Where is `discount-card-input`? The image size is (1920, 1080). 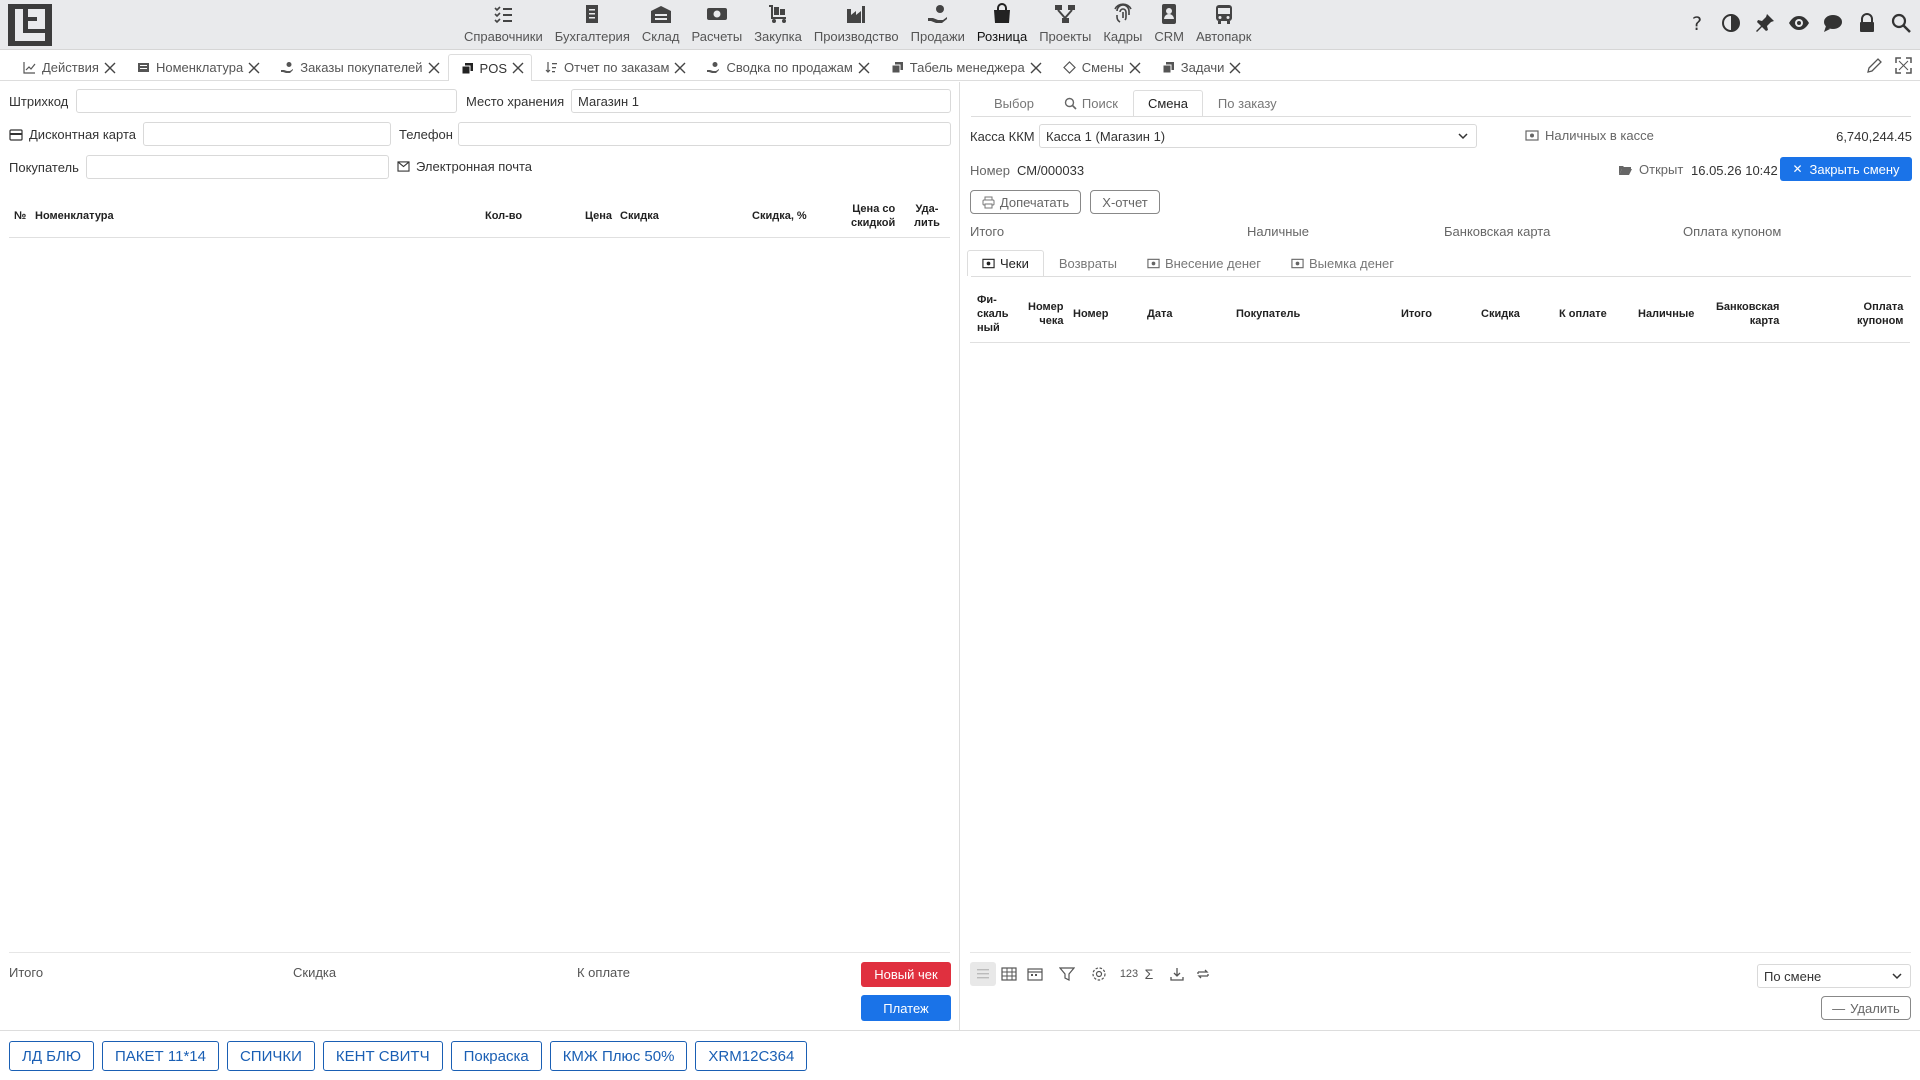
discount-card-input is located at coordinates (267, 134).